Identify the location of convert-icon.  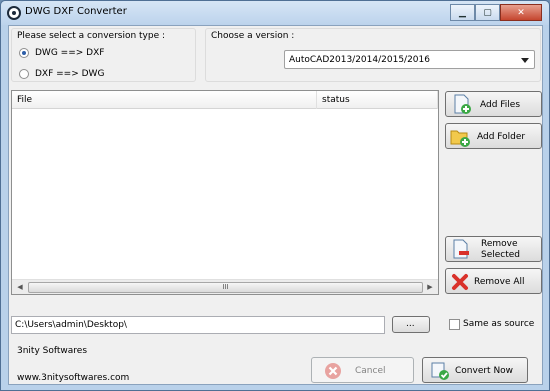
(440, 371).